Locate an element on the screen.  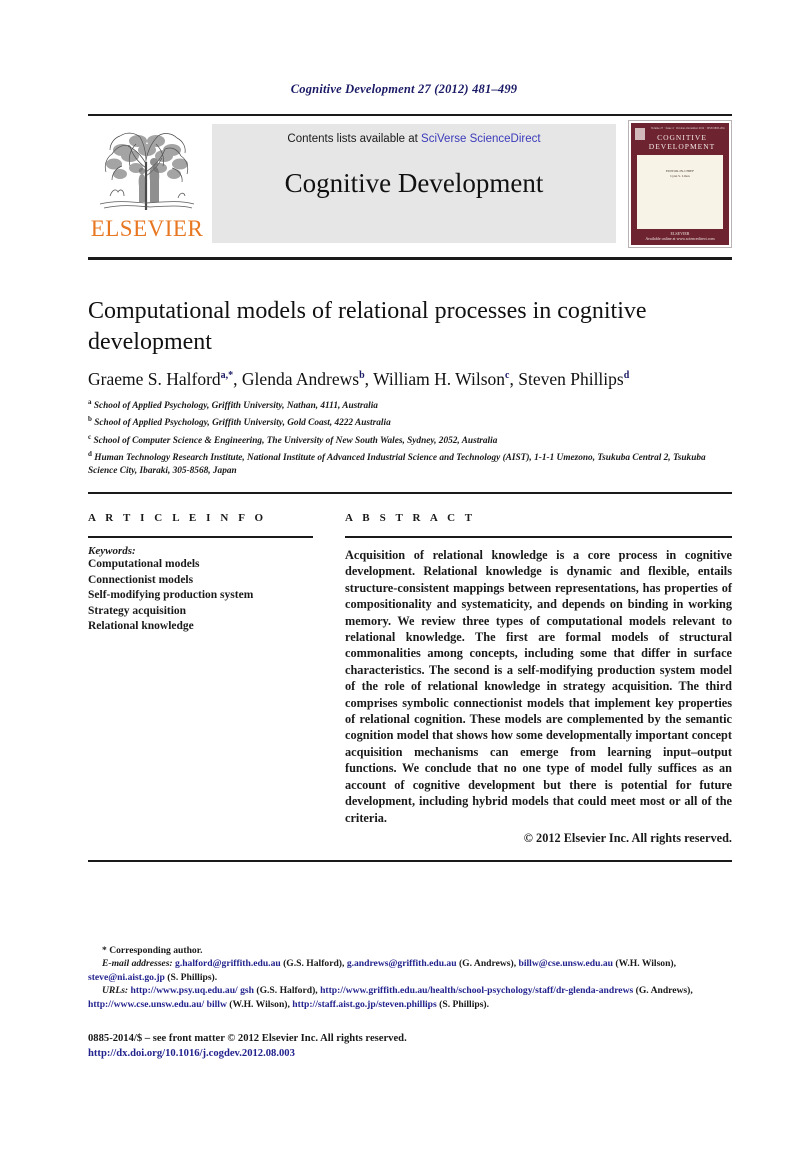
author-marks: b is located at coordinates (362, 376).